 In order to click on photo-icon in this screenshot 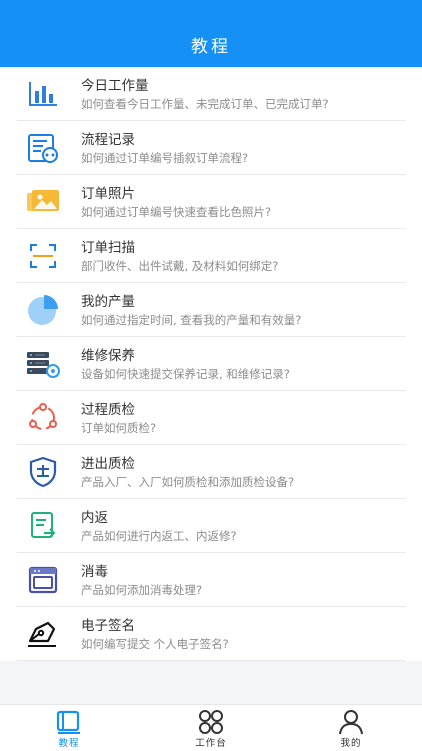, I will do `click(43, 202)`.